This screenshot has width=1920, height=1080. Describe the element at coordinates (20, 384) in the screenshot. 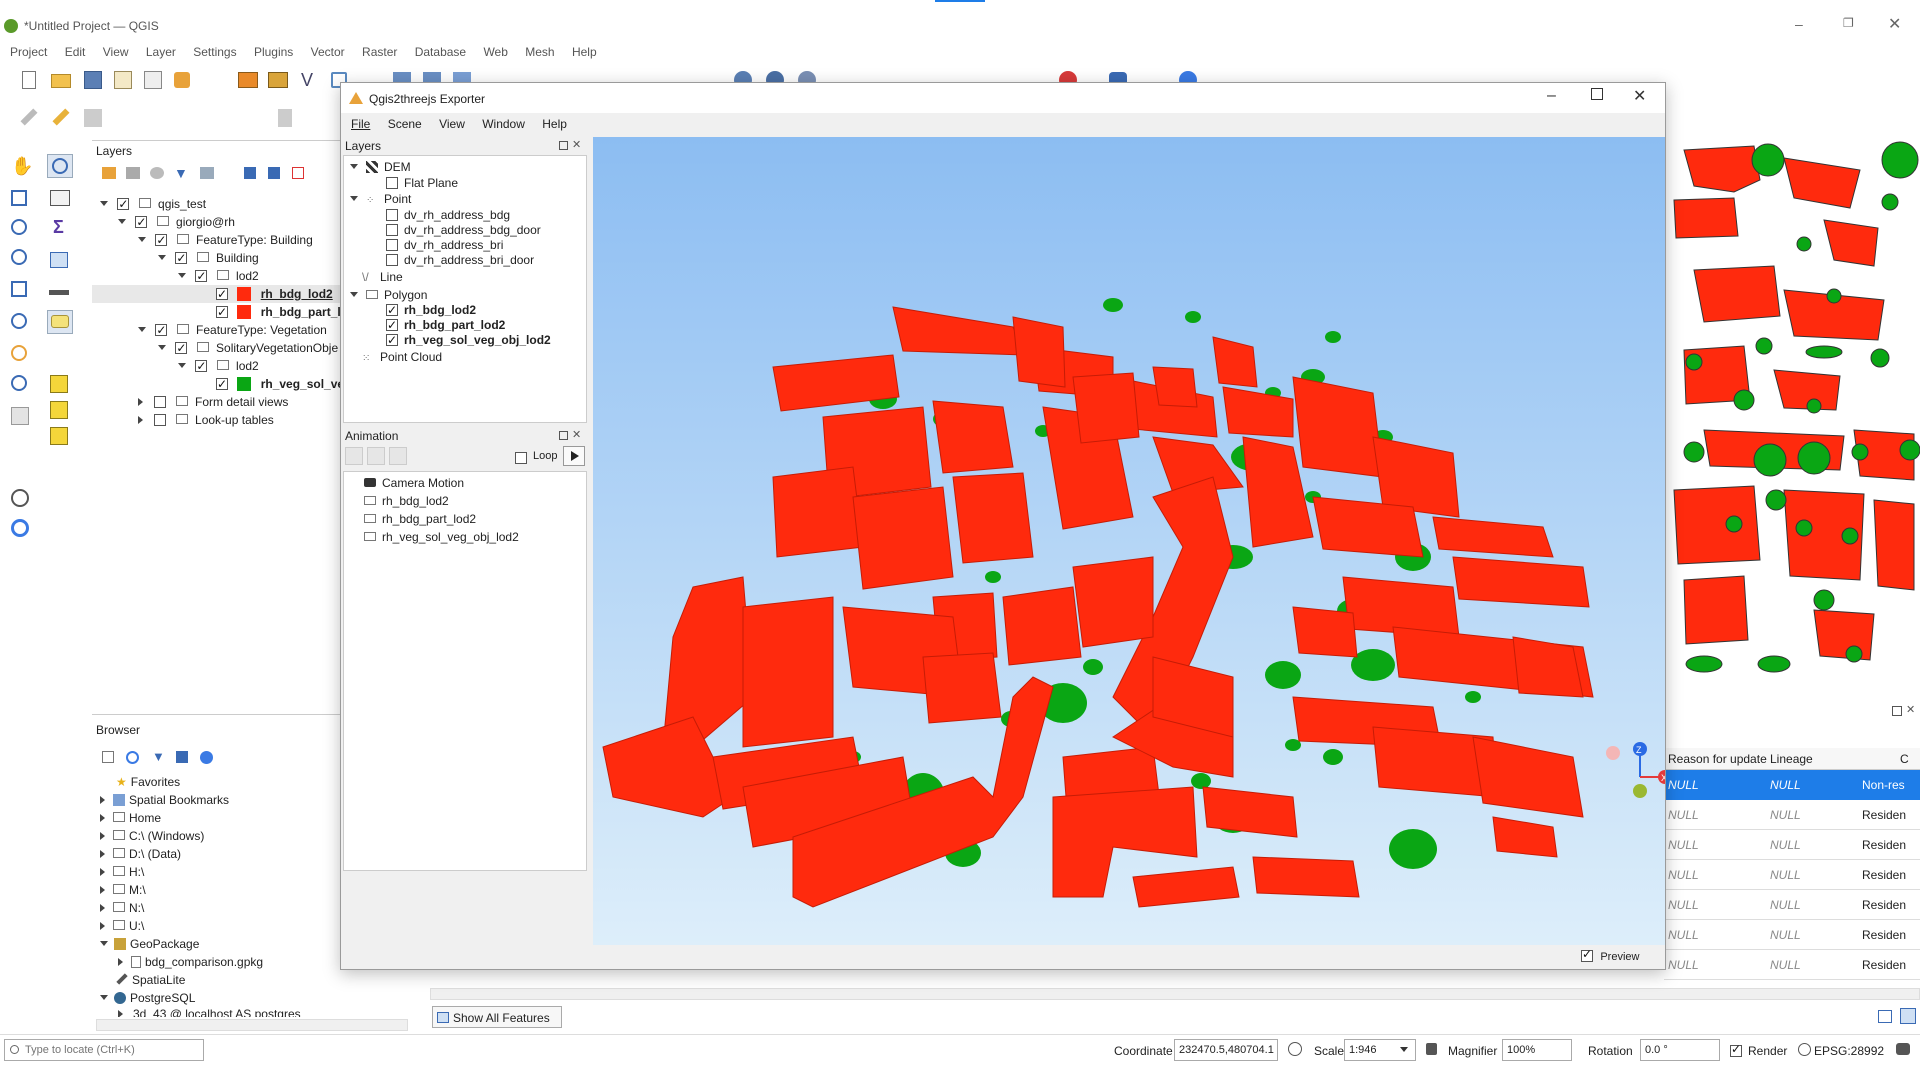

I see `zoom-native-icon` at that location.